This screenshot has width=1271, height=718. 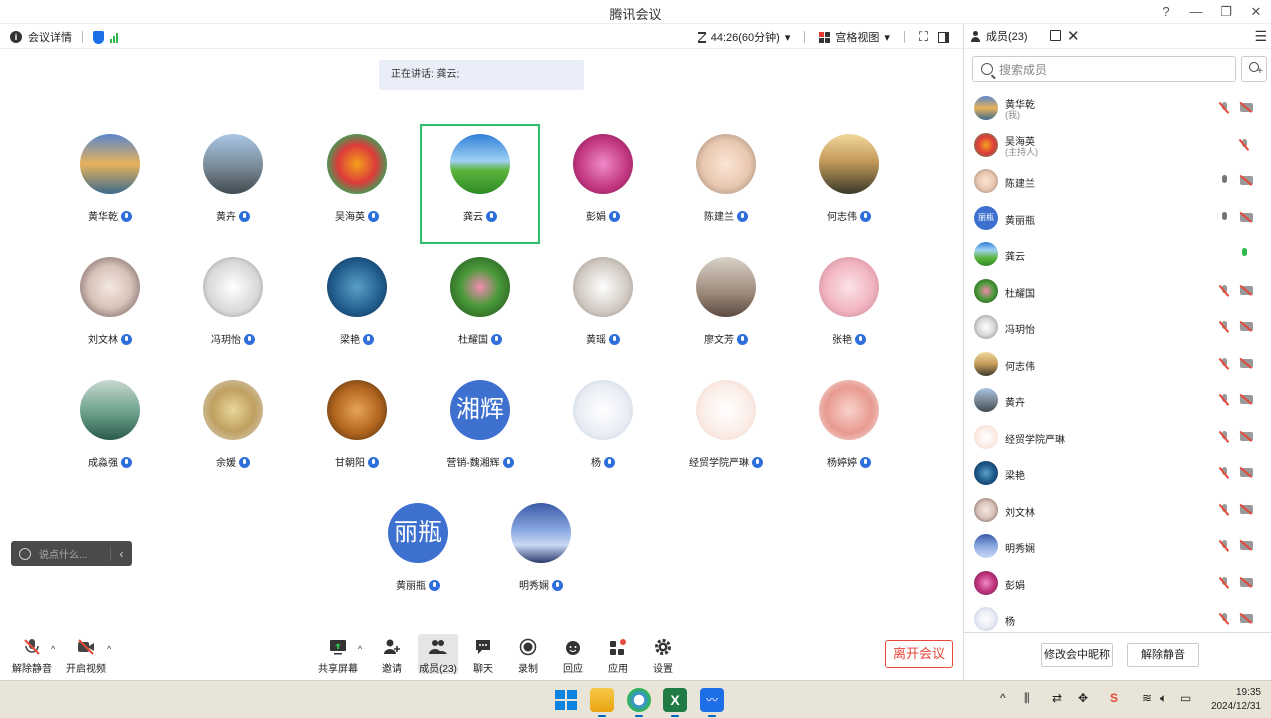 What do you see at coordinates (1114, 254) in the screenshot?
I see `member-row: 龚云` at bounding box center [1114, 254].